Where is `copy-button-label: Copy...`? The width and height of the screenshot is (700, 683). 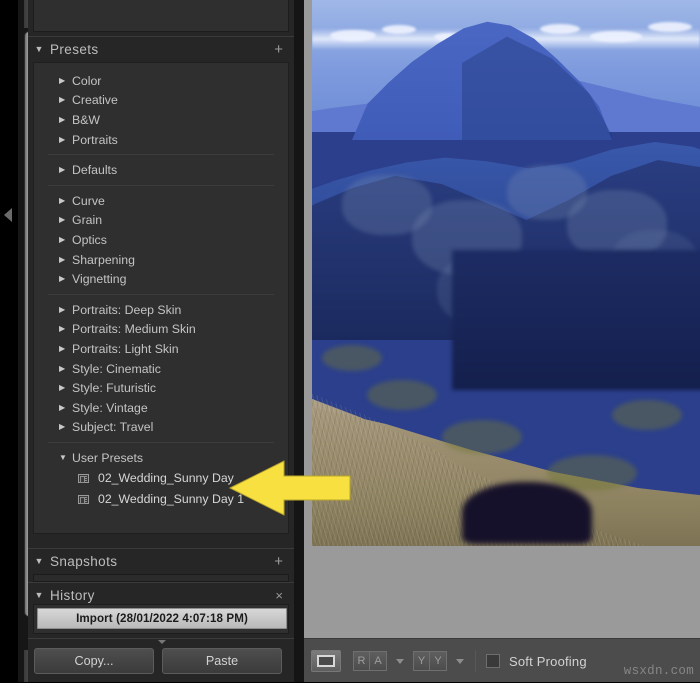
copy-button-label: Copy... is located at coordinates (94, 661).